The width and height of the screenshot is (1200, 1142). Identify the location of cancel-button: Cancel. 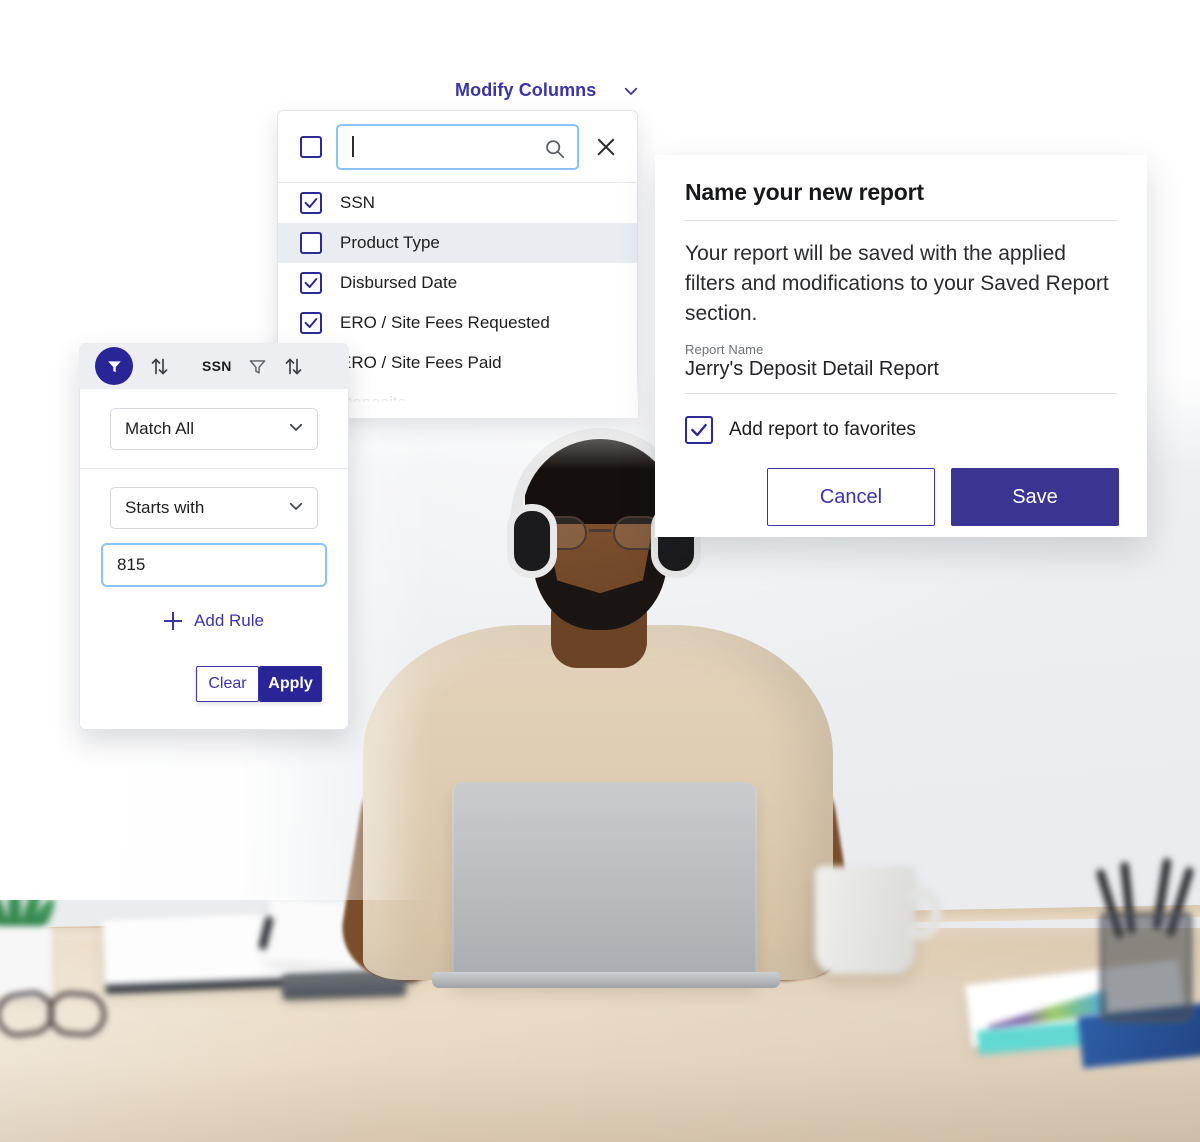
(851, 497).